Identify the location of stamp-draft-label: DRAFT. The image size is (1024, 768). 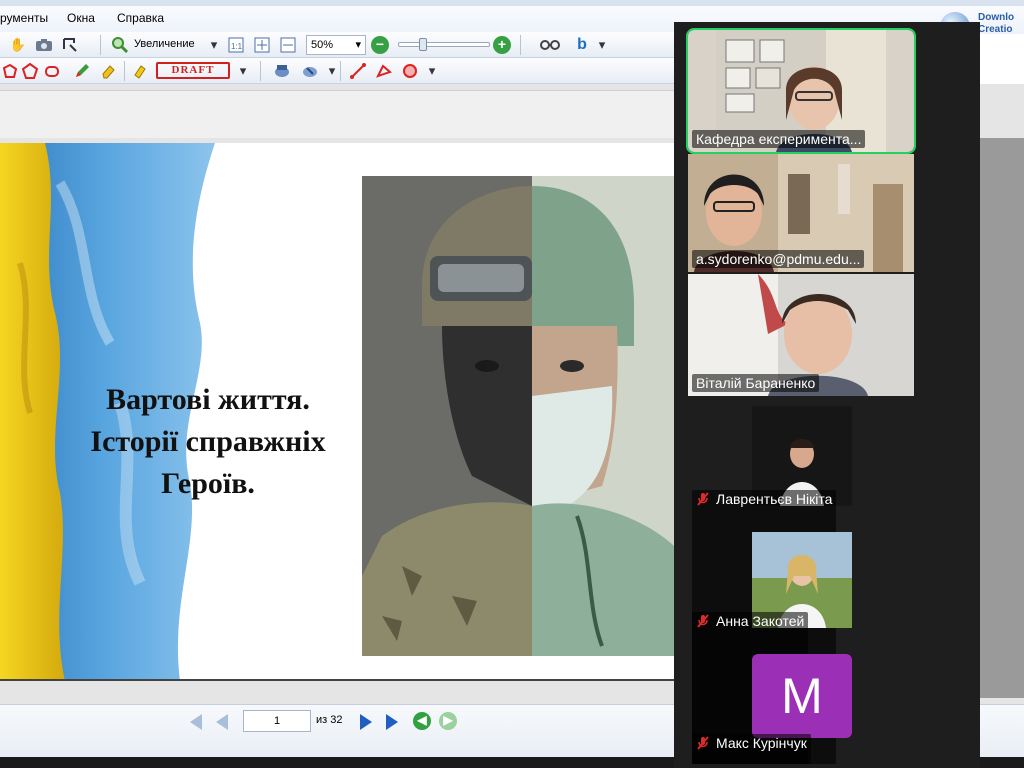
(193, 70).